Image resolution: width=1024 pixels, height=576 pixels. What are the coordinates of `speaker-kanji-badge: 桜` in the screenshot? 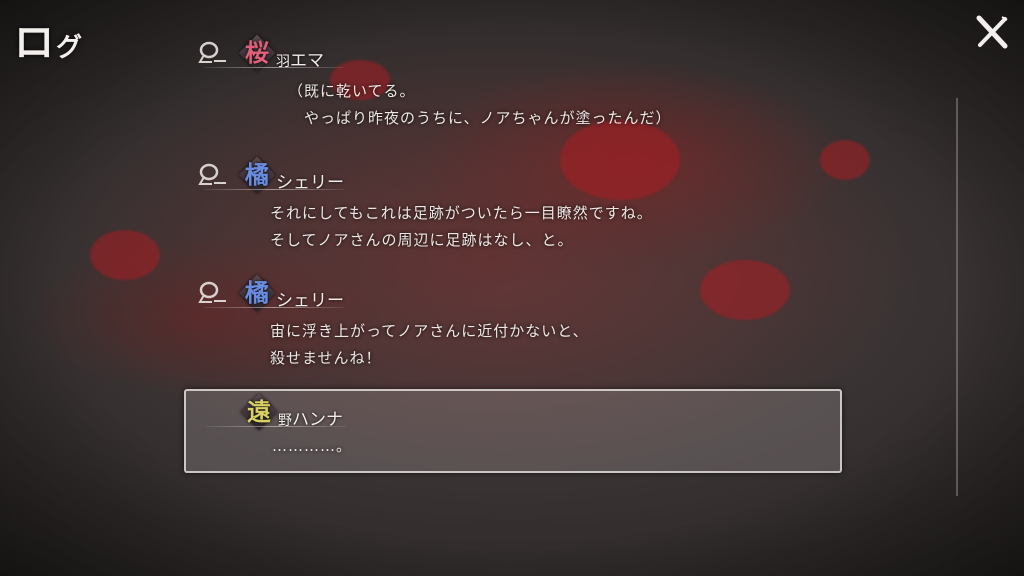 It's located at (257, 53).